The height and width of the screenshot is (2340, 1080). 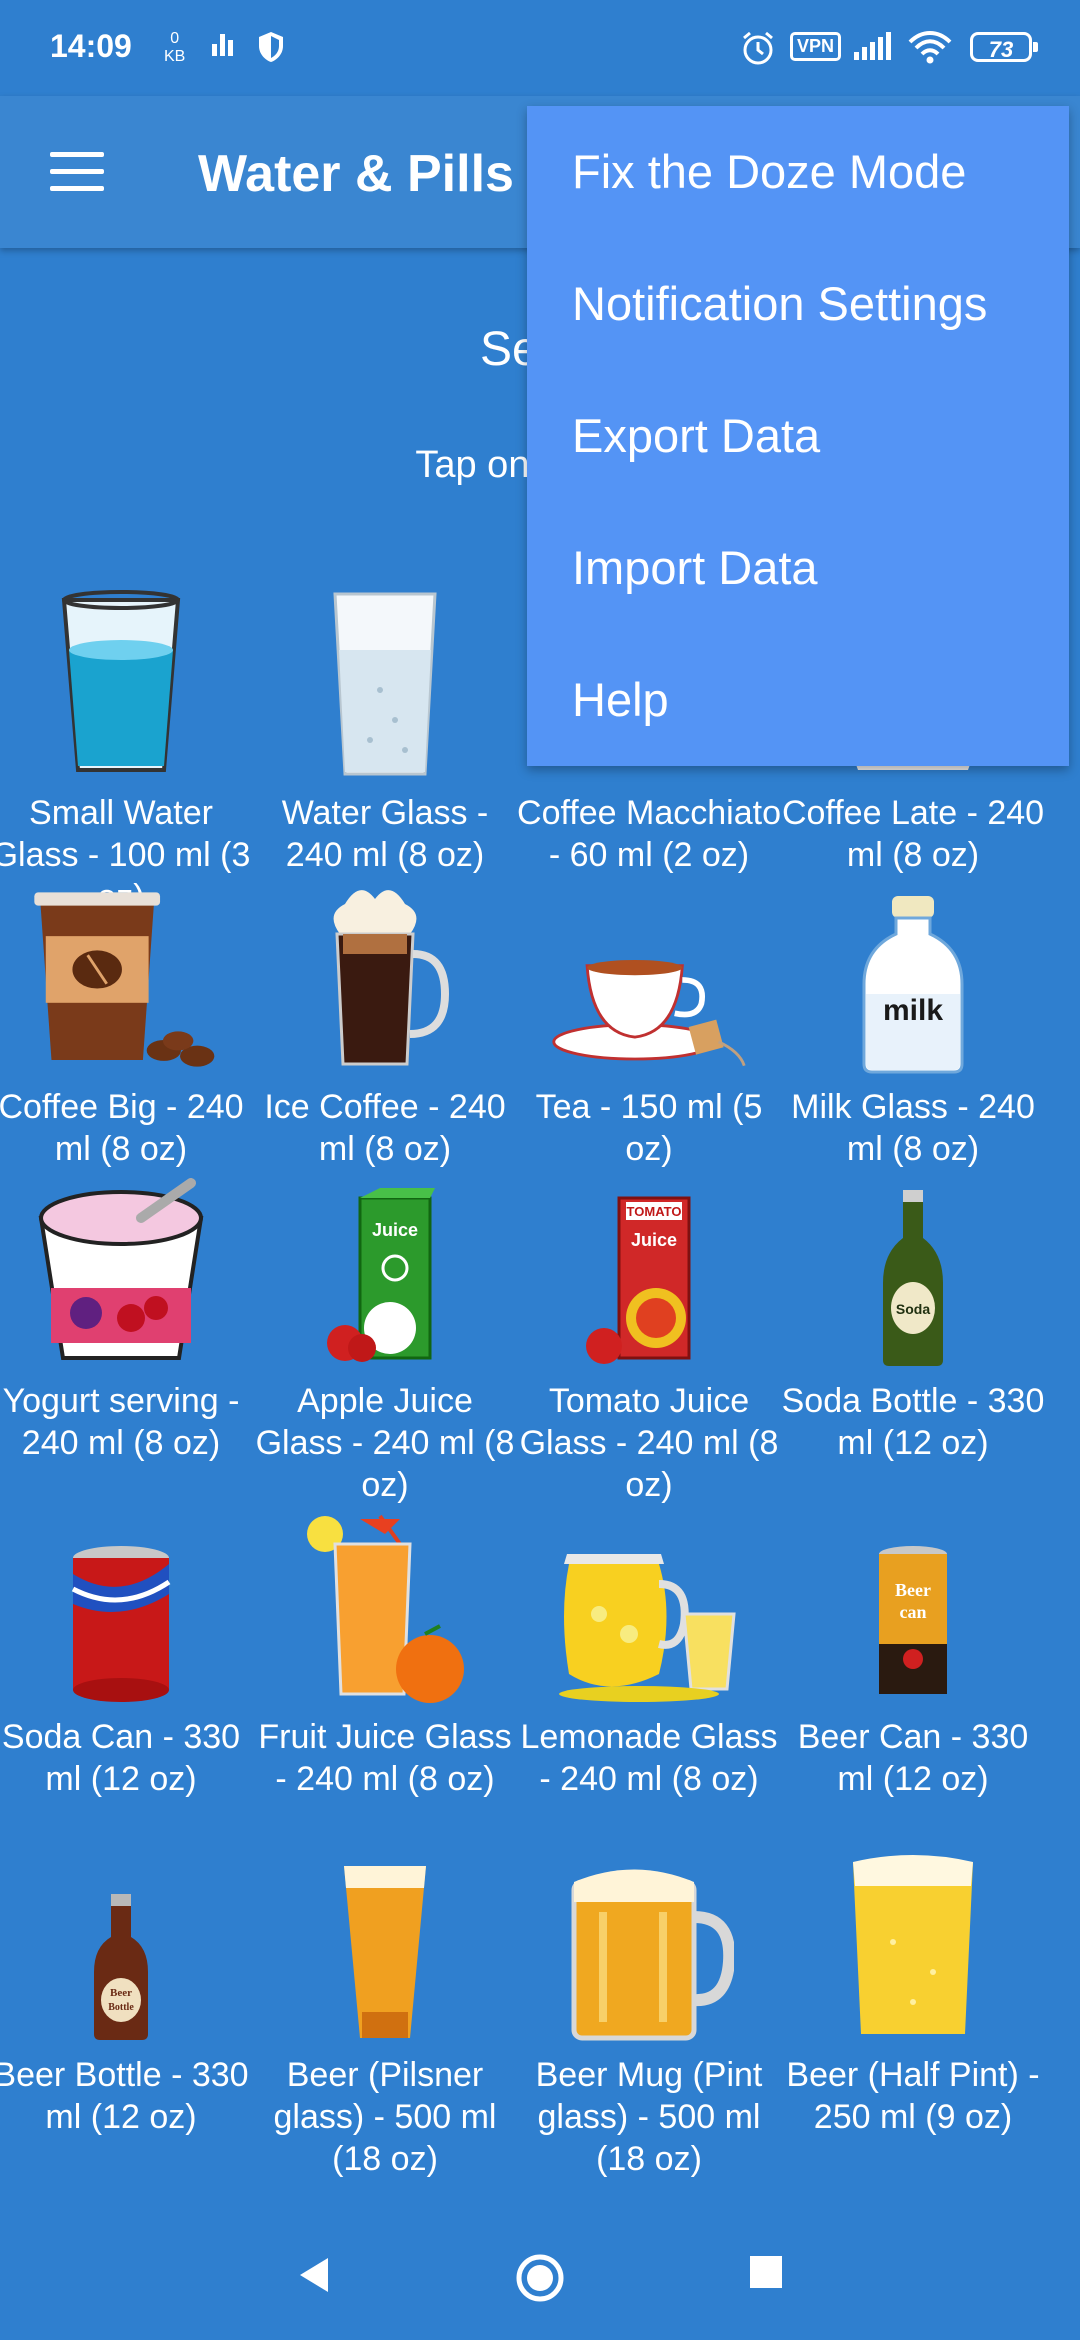 I want to click on beer-mug-icon, so click(x=649, y=1947).